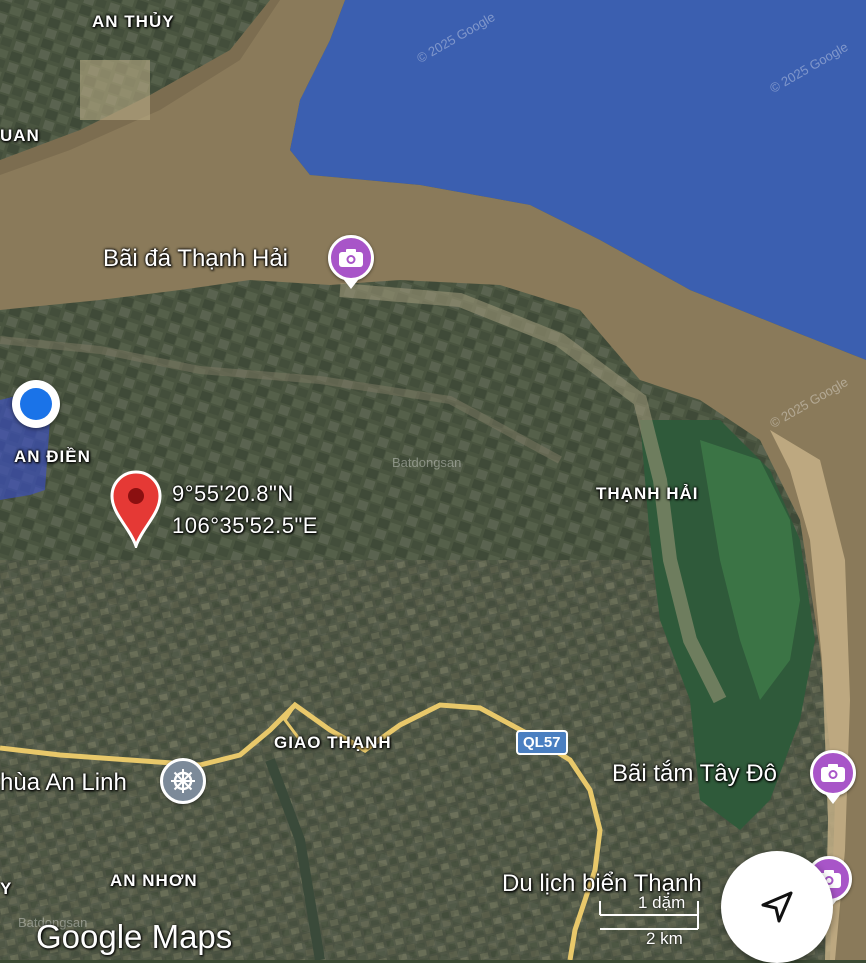 Image resolution: width=866 pixels, height=963 pixels. What do you see at coordinates (653, 922) in the screenshot?
I see `scale-bar: 1 dặm 2 km` at bounding box center [653, 922].